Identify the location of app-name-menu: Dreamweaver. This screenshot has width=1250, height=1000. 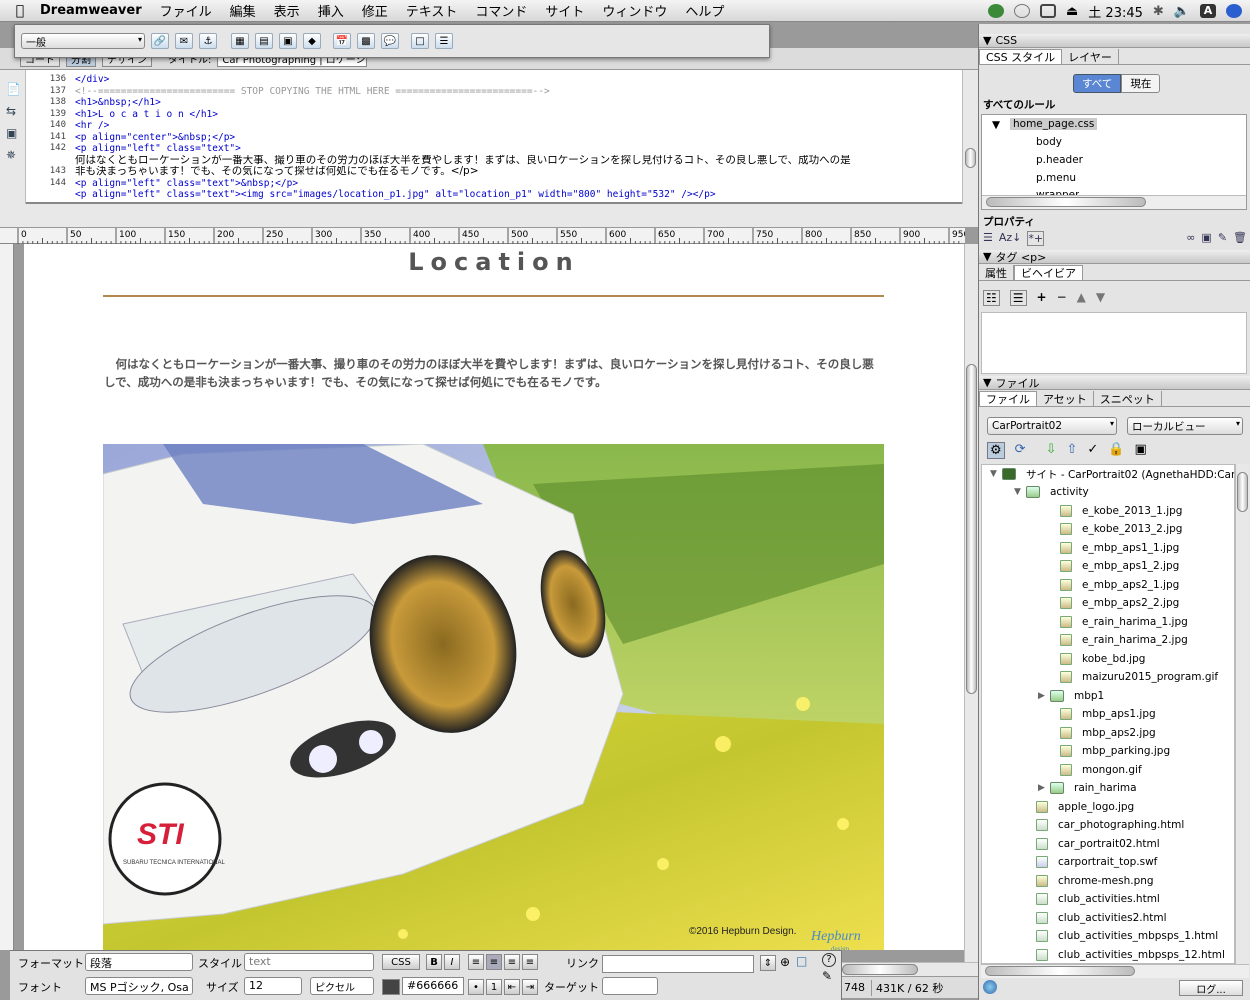
(91, 10).